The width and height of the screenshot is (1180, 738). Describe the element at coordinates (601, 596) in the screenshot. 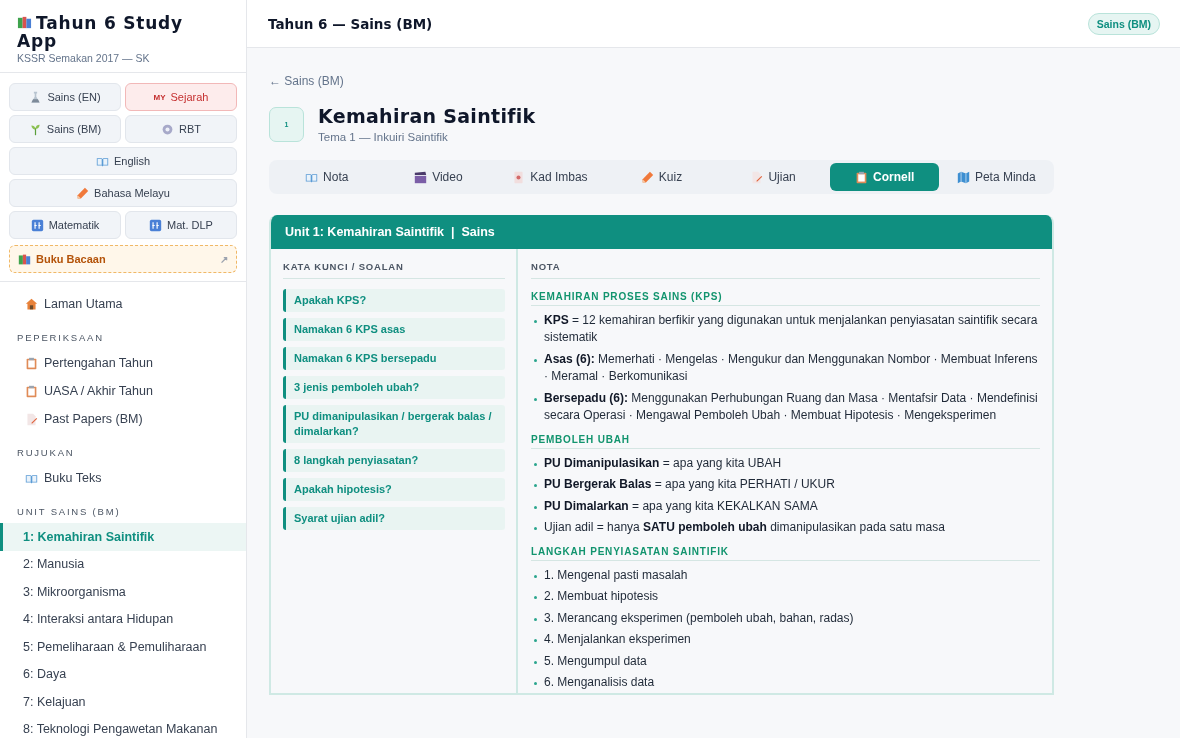

I see `note-point: 2. Membuat hipotesis` at that location.